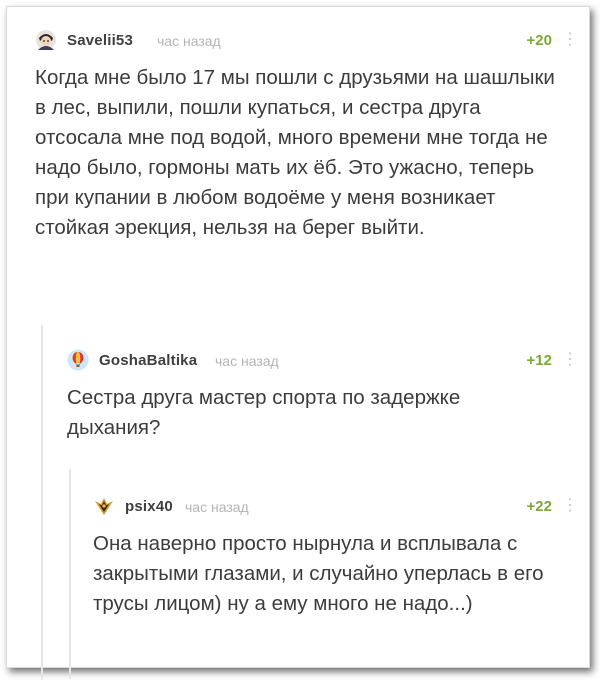 The width and height of the screenshot is (600, 680). What do you see at coordinates (539, 360) in the screenshot?
I see `rating-value: +12` at bounding box center [539, 360].